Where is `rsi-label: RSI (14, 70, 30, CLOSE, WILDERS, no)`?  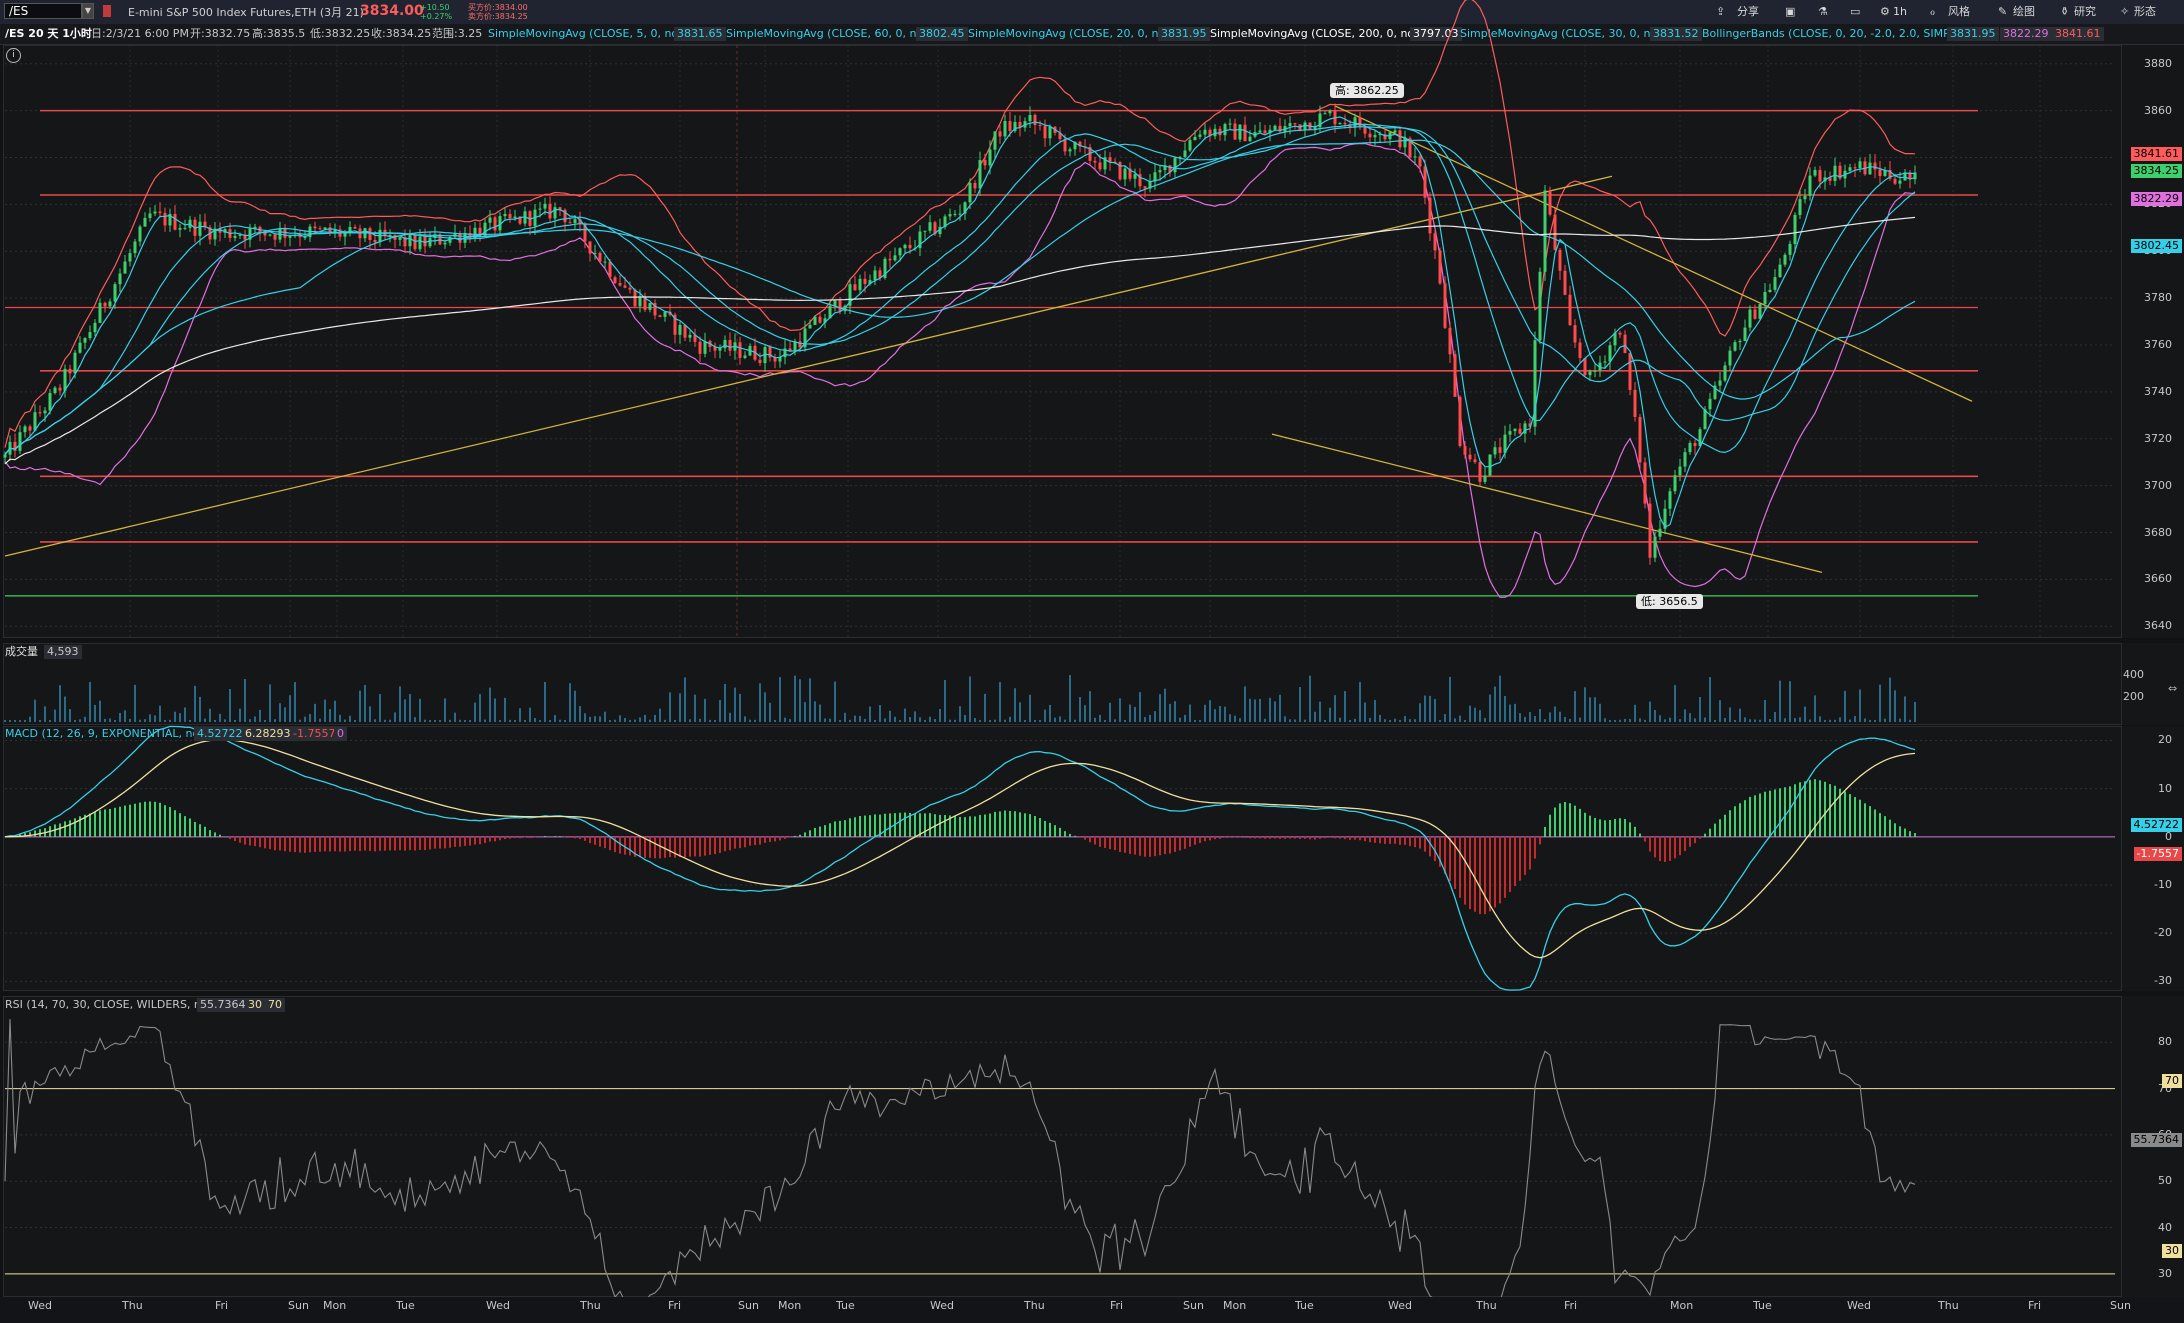 rsi-label: RSI (14, 70, 30, CLOSE, WILDERS, no) is located at coordinates (108, 1005).